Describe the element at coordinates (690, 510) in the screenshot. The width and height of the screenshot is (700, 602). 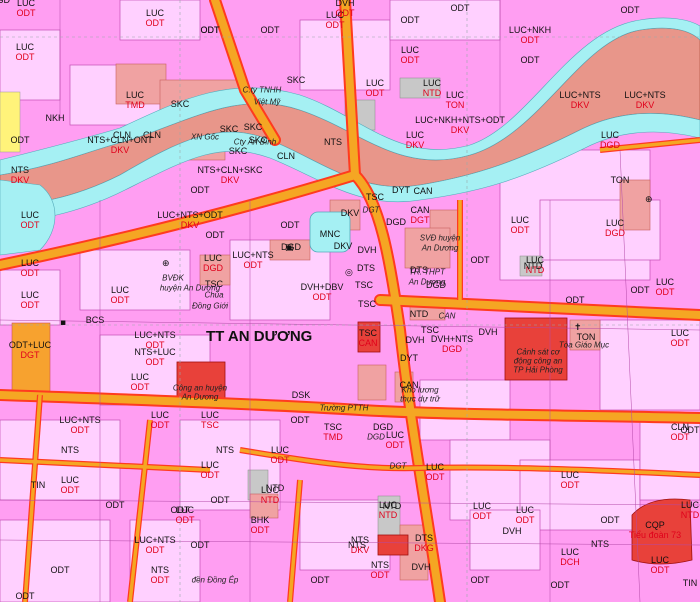
I see `parcel-label: LUC NTD` at that location.